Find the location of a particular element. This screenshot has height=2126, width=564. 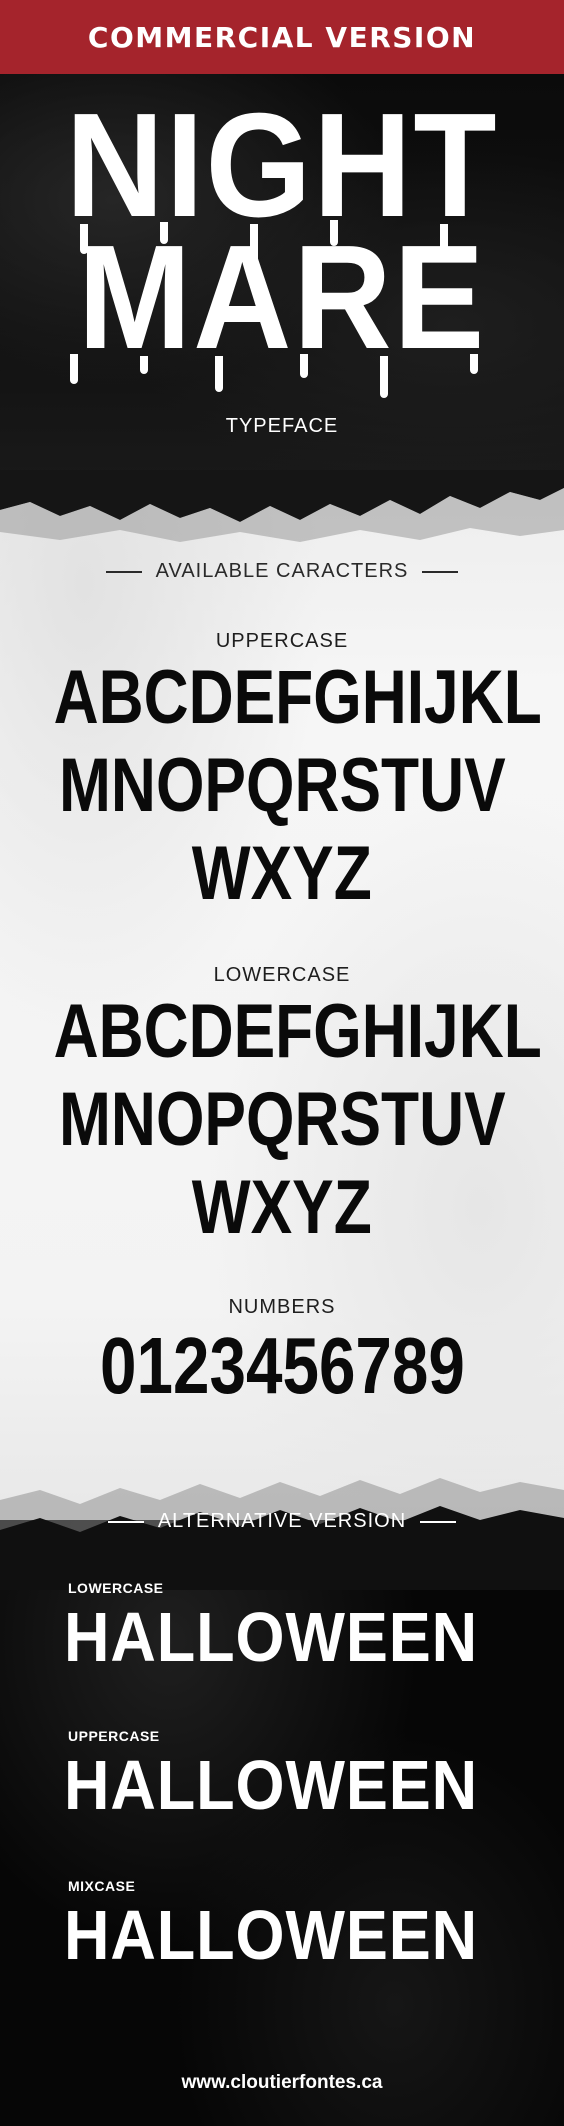

alt-lowercase-sample: HALLOWEEN is located at coordinates (271, 1637).